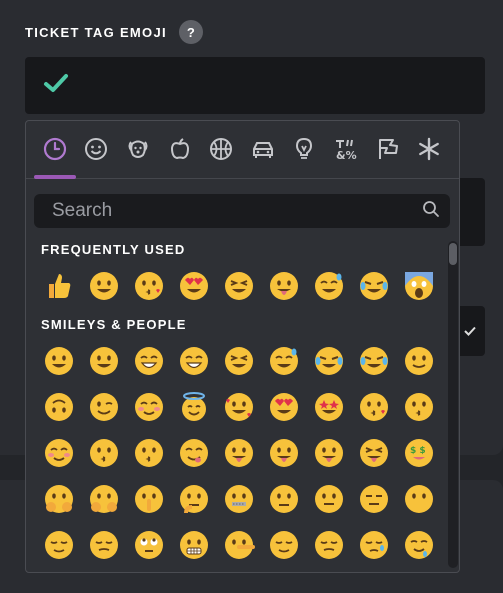  I want to click on food-icon, so click(179, 149).